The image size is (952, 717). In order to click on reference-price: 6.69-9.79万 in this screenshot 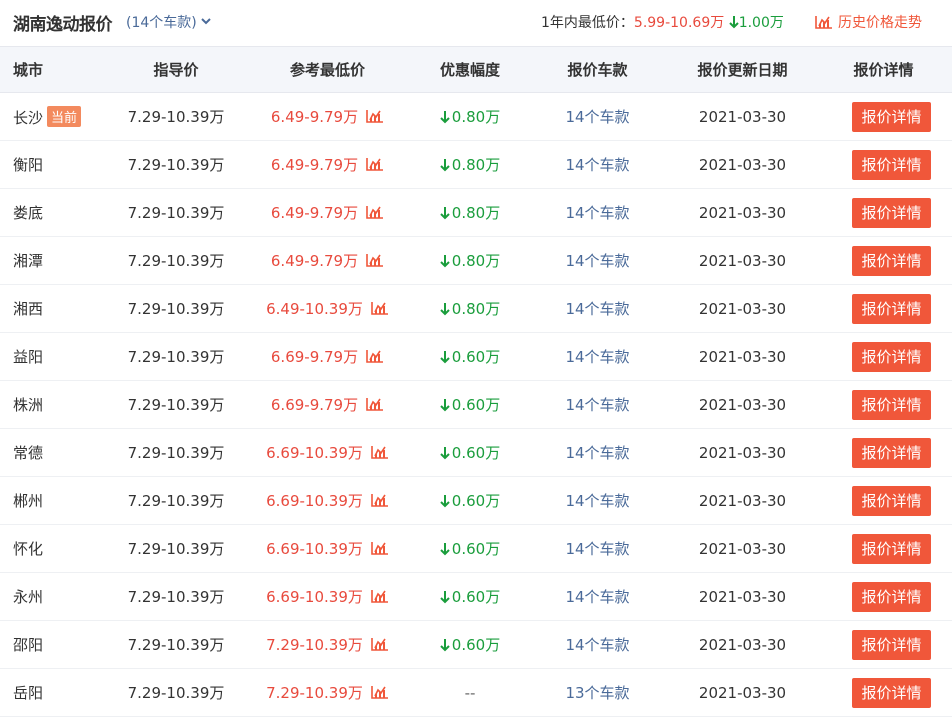, I will do `click(314, 405)`.